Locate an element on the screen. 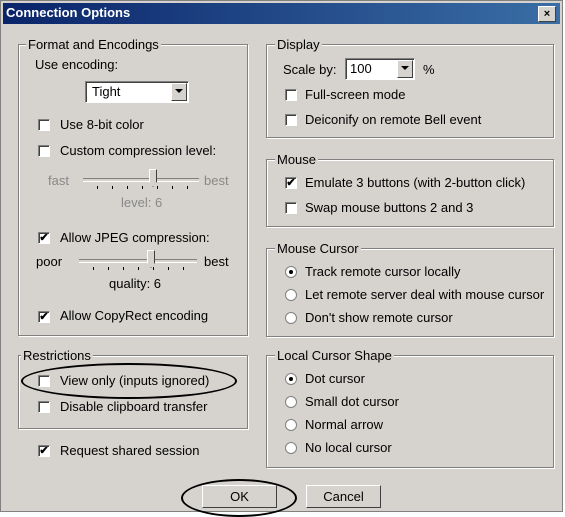  server-cursor-label: Let remote server deal with mouse cursor is located at coordinates (425, 294).